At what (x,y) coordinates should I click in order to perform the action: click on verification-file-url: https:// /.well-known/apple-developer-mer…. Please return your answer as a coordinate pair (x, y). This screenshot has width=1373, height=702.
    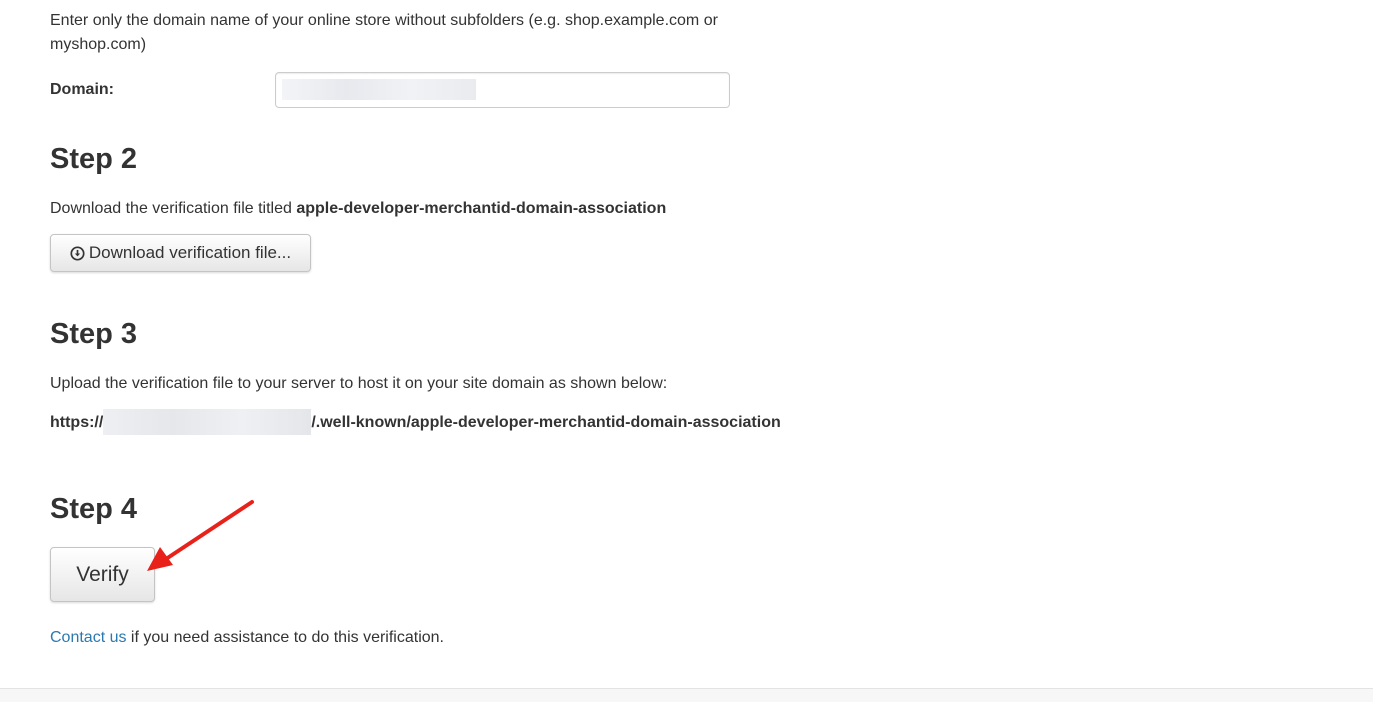
    Looking at the image, I should click on (415, 422).